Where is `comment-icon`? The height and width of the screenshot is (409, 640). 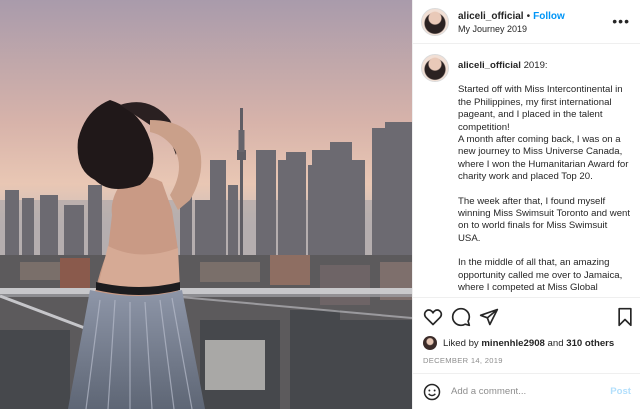
comment-icon is located at coordinates (461, 317).